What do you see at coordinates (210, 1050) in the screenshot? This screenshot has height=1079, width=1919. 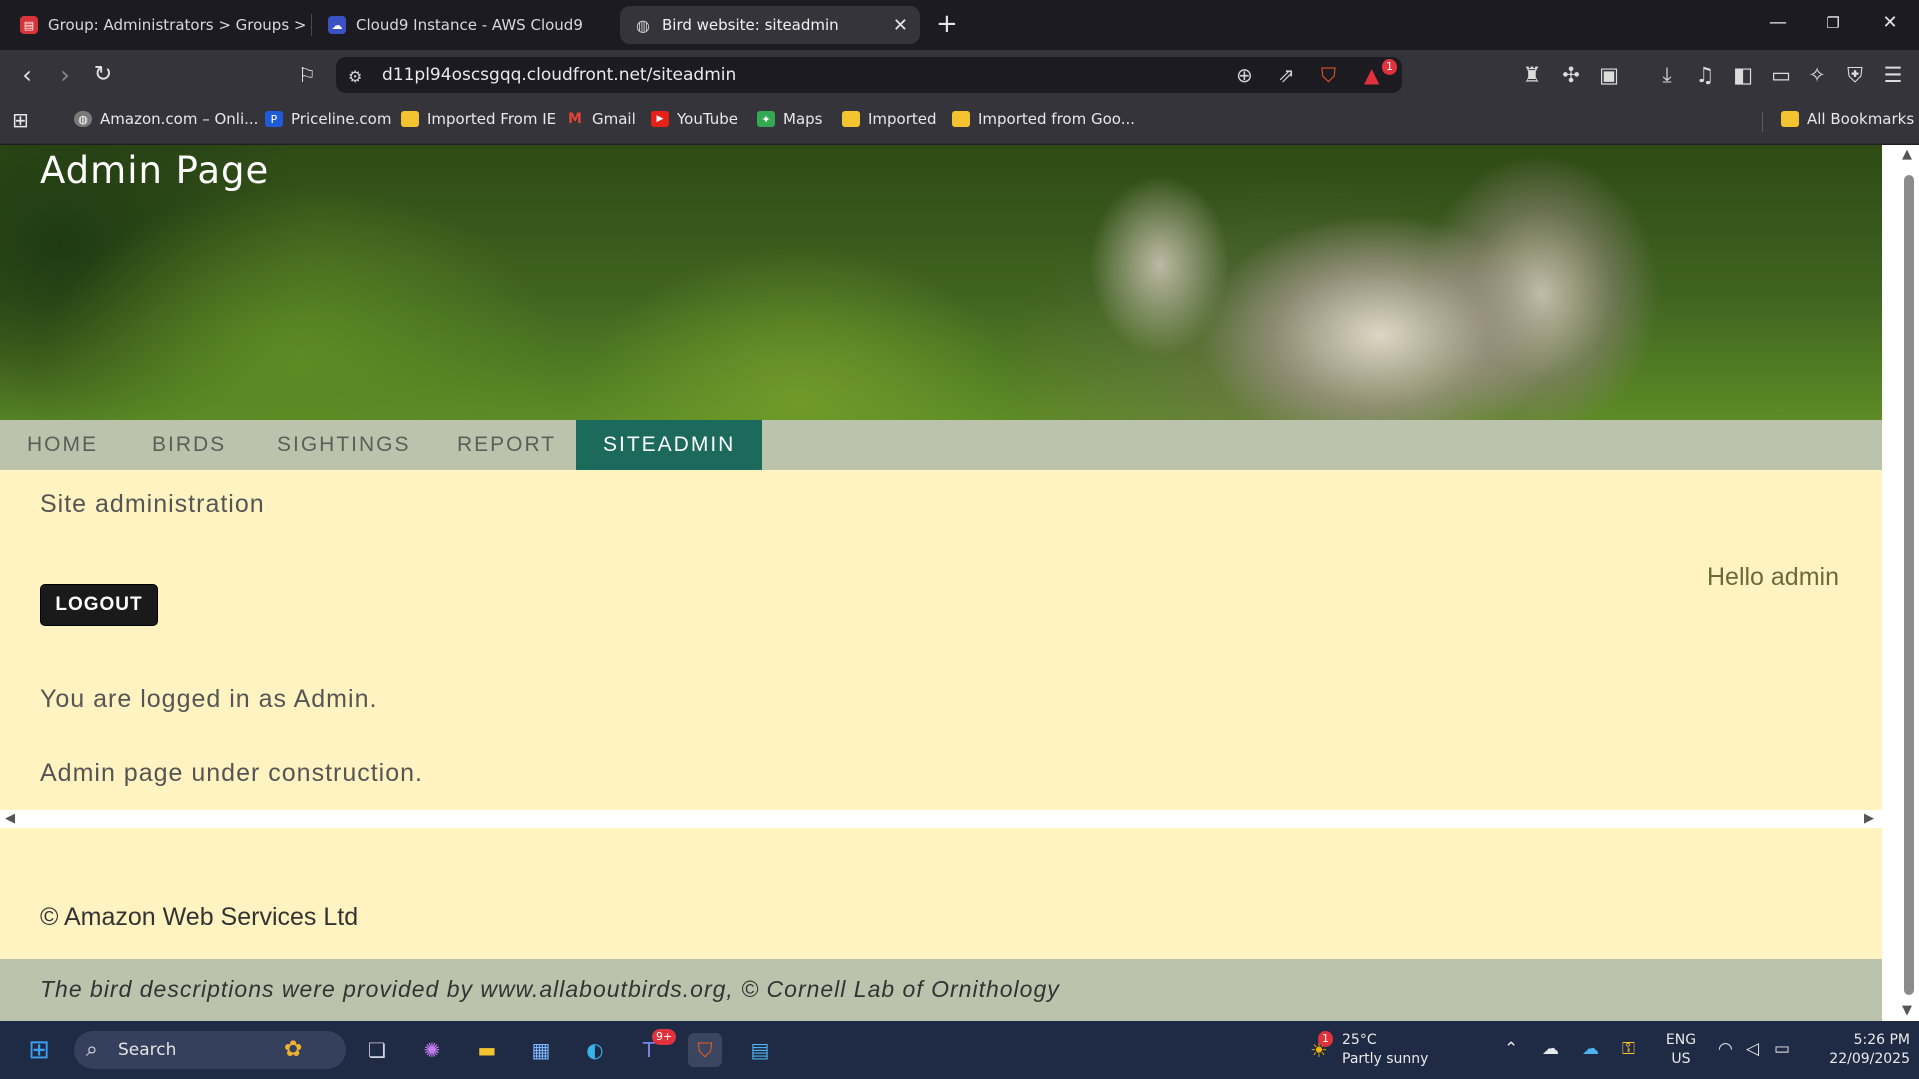 I see `taskbar-search: ⌕ Search ✿` at bounding box center [210, 1050].